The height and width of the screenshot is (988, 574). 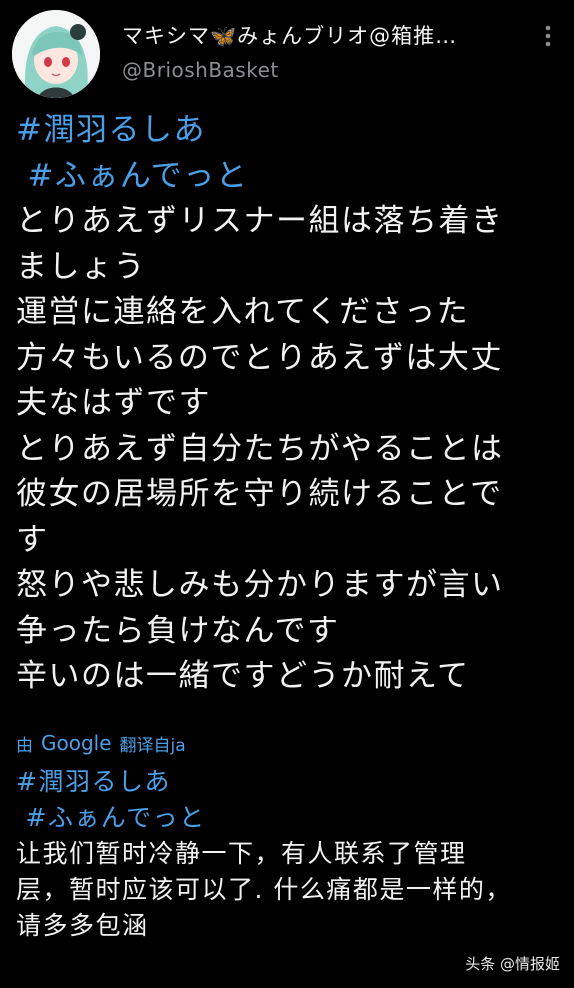 I want to click on tweet-header: マキシマ🦋みょんブリオ@箱推… @BrioshBasket, so click(x=287, y=50).